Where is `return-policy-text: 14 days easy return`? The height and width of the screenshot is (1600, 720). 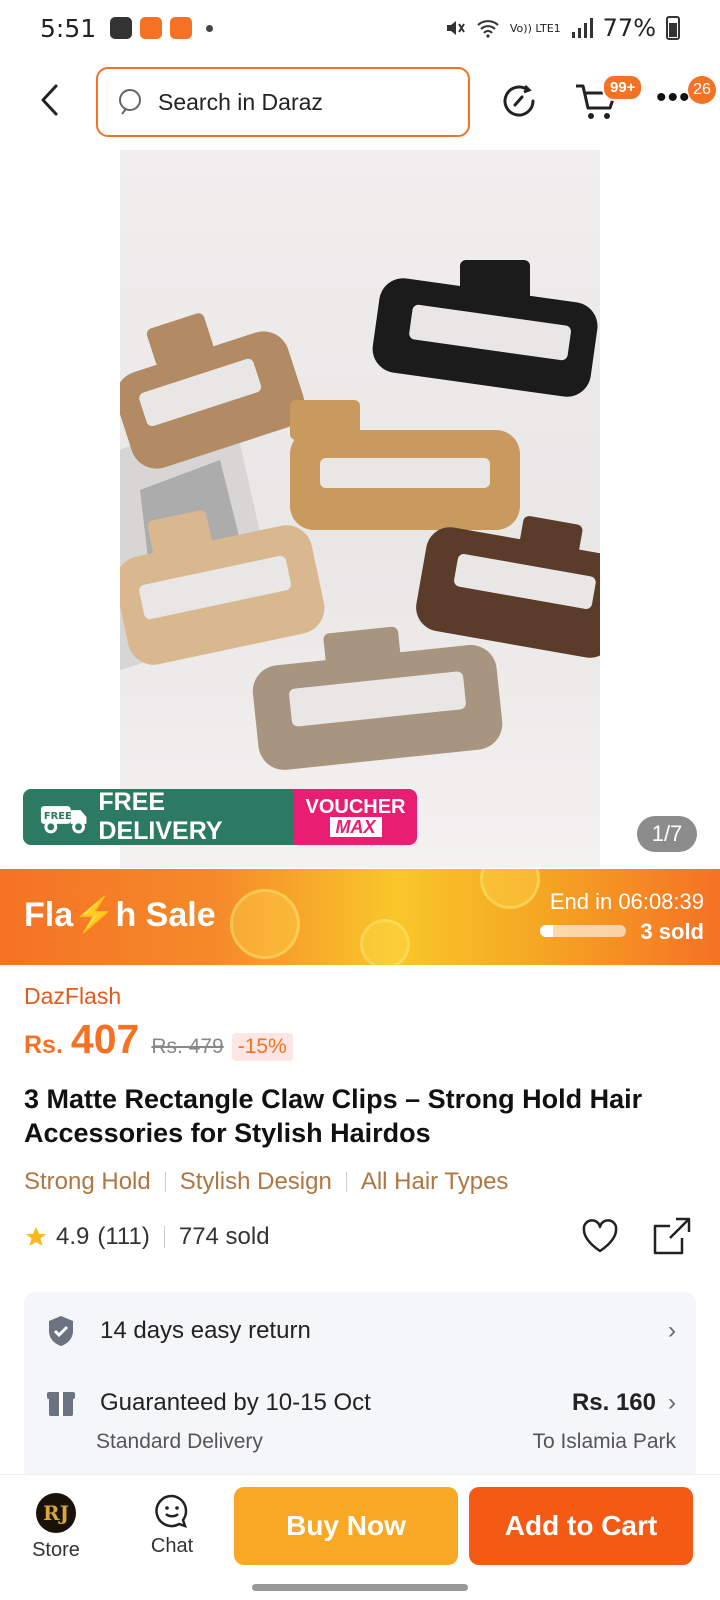
return-policy-text: 14 days easy return is located at coordinates (205, 1330).